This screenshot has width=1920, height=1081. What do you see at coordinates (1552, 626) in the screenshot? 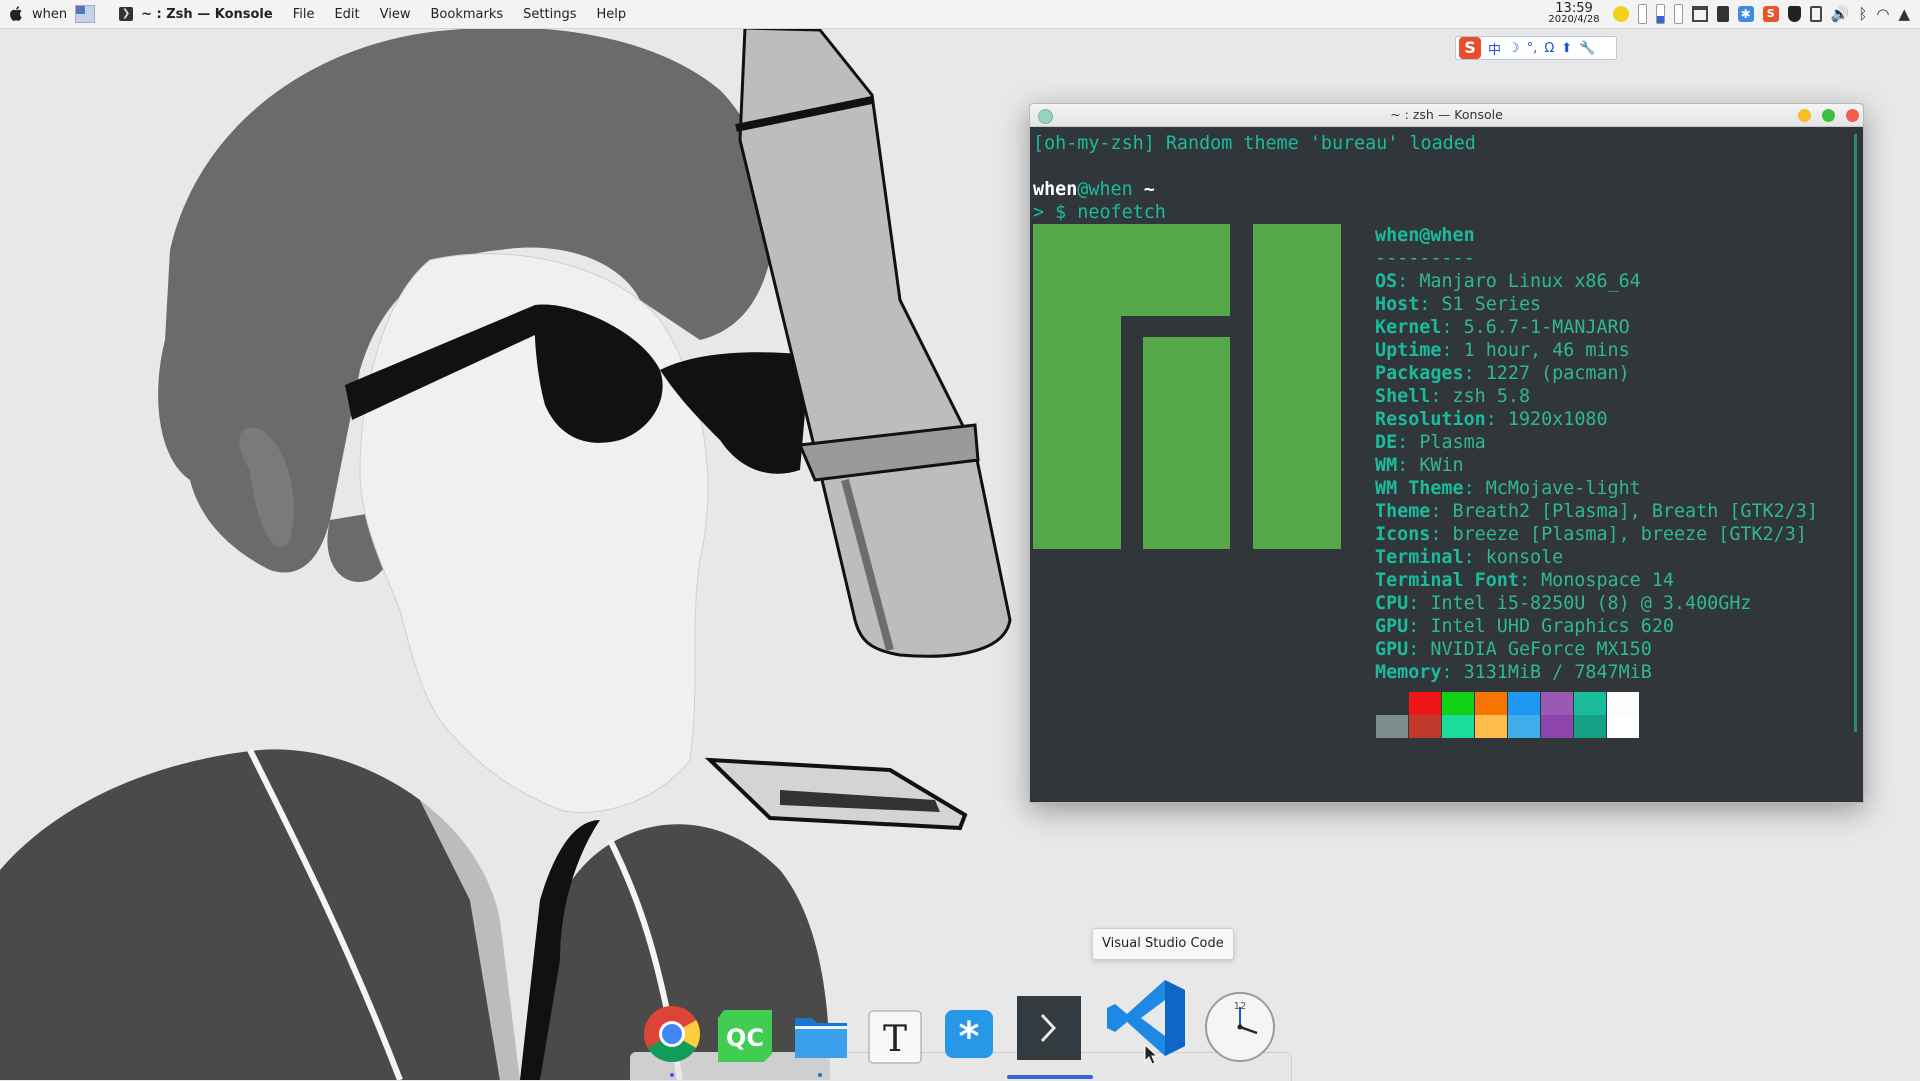
I see `info-value: Intel UHD Graphics 620` at bounding box center [1552, 626].